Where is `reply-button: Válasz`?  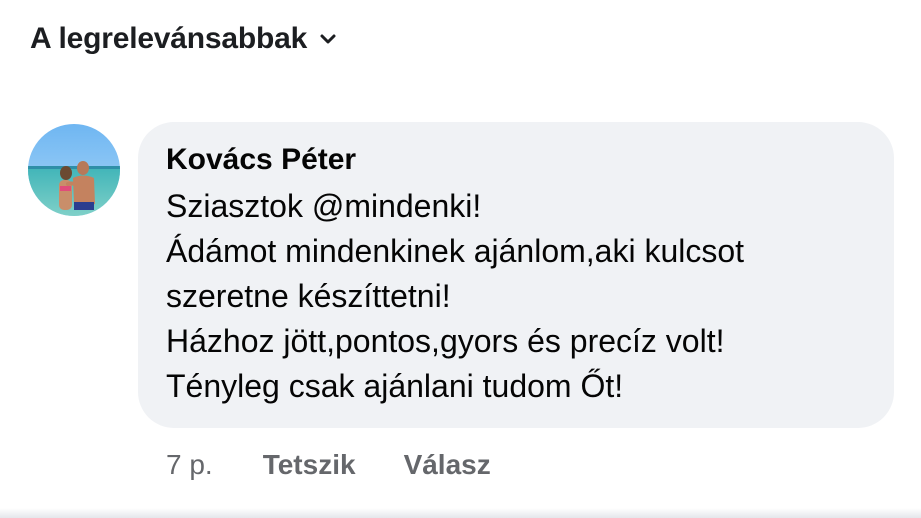
reply-button: Válasz is located at coordinates (447, 465).